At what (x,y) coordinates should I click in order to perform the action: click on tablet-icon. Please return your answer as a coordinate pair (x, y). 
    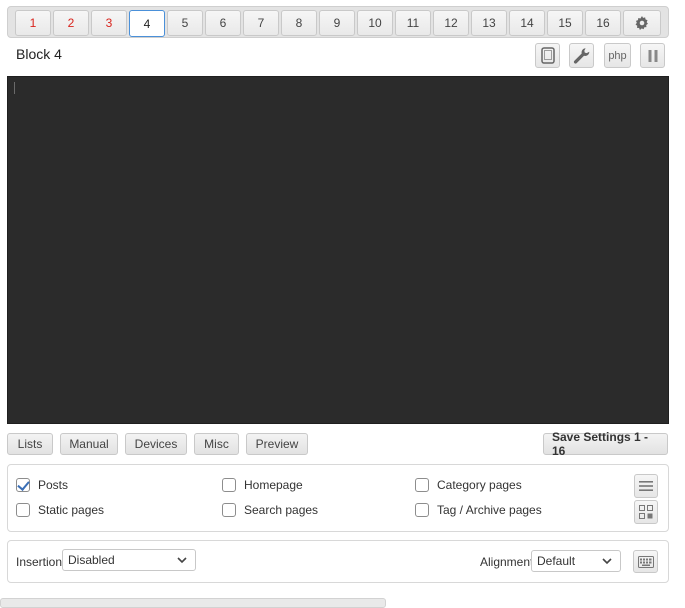
    Looking at the image, I should click on (547, 55).